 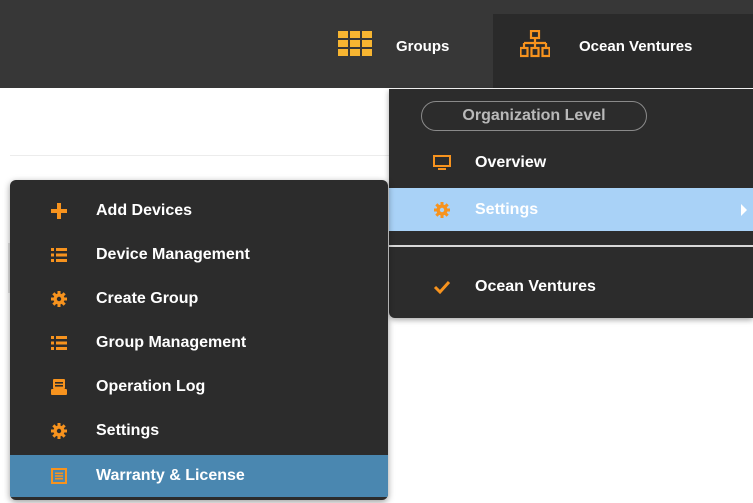 What do you see at coordinates (59, 211) in the screenshot?
I see `plus-icon` at bounding box center [59, 211].